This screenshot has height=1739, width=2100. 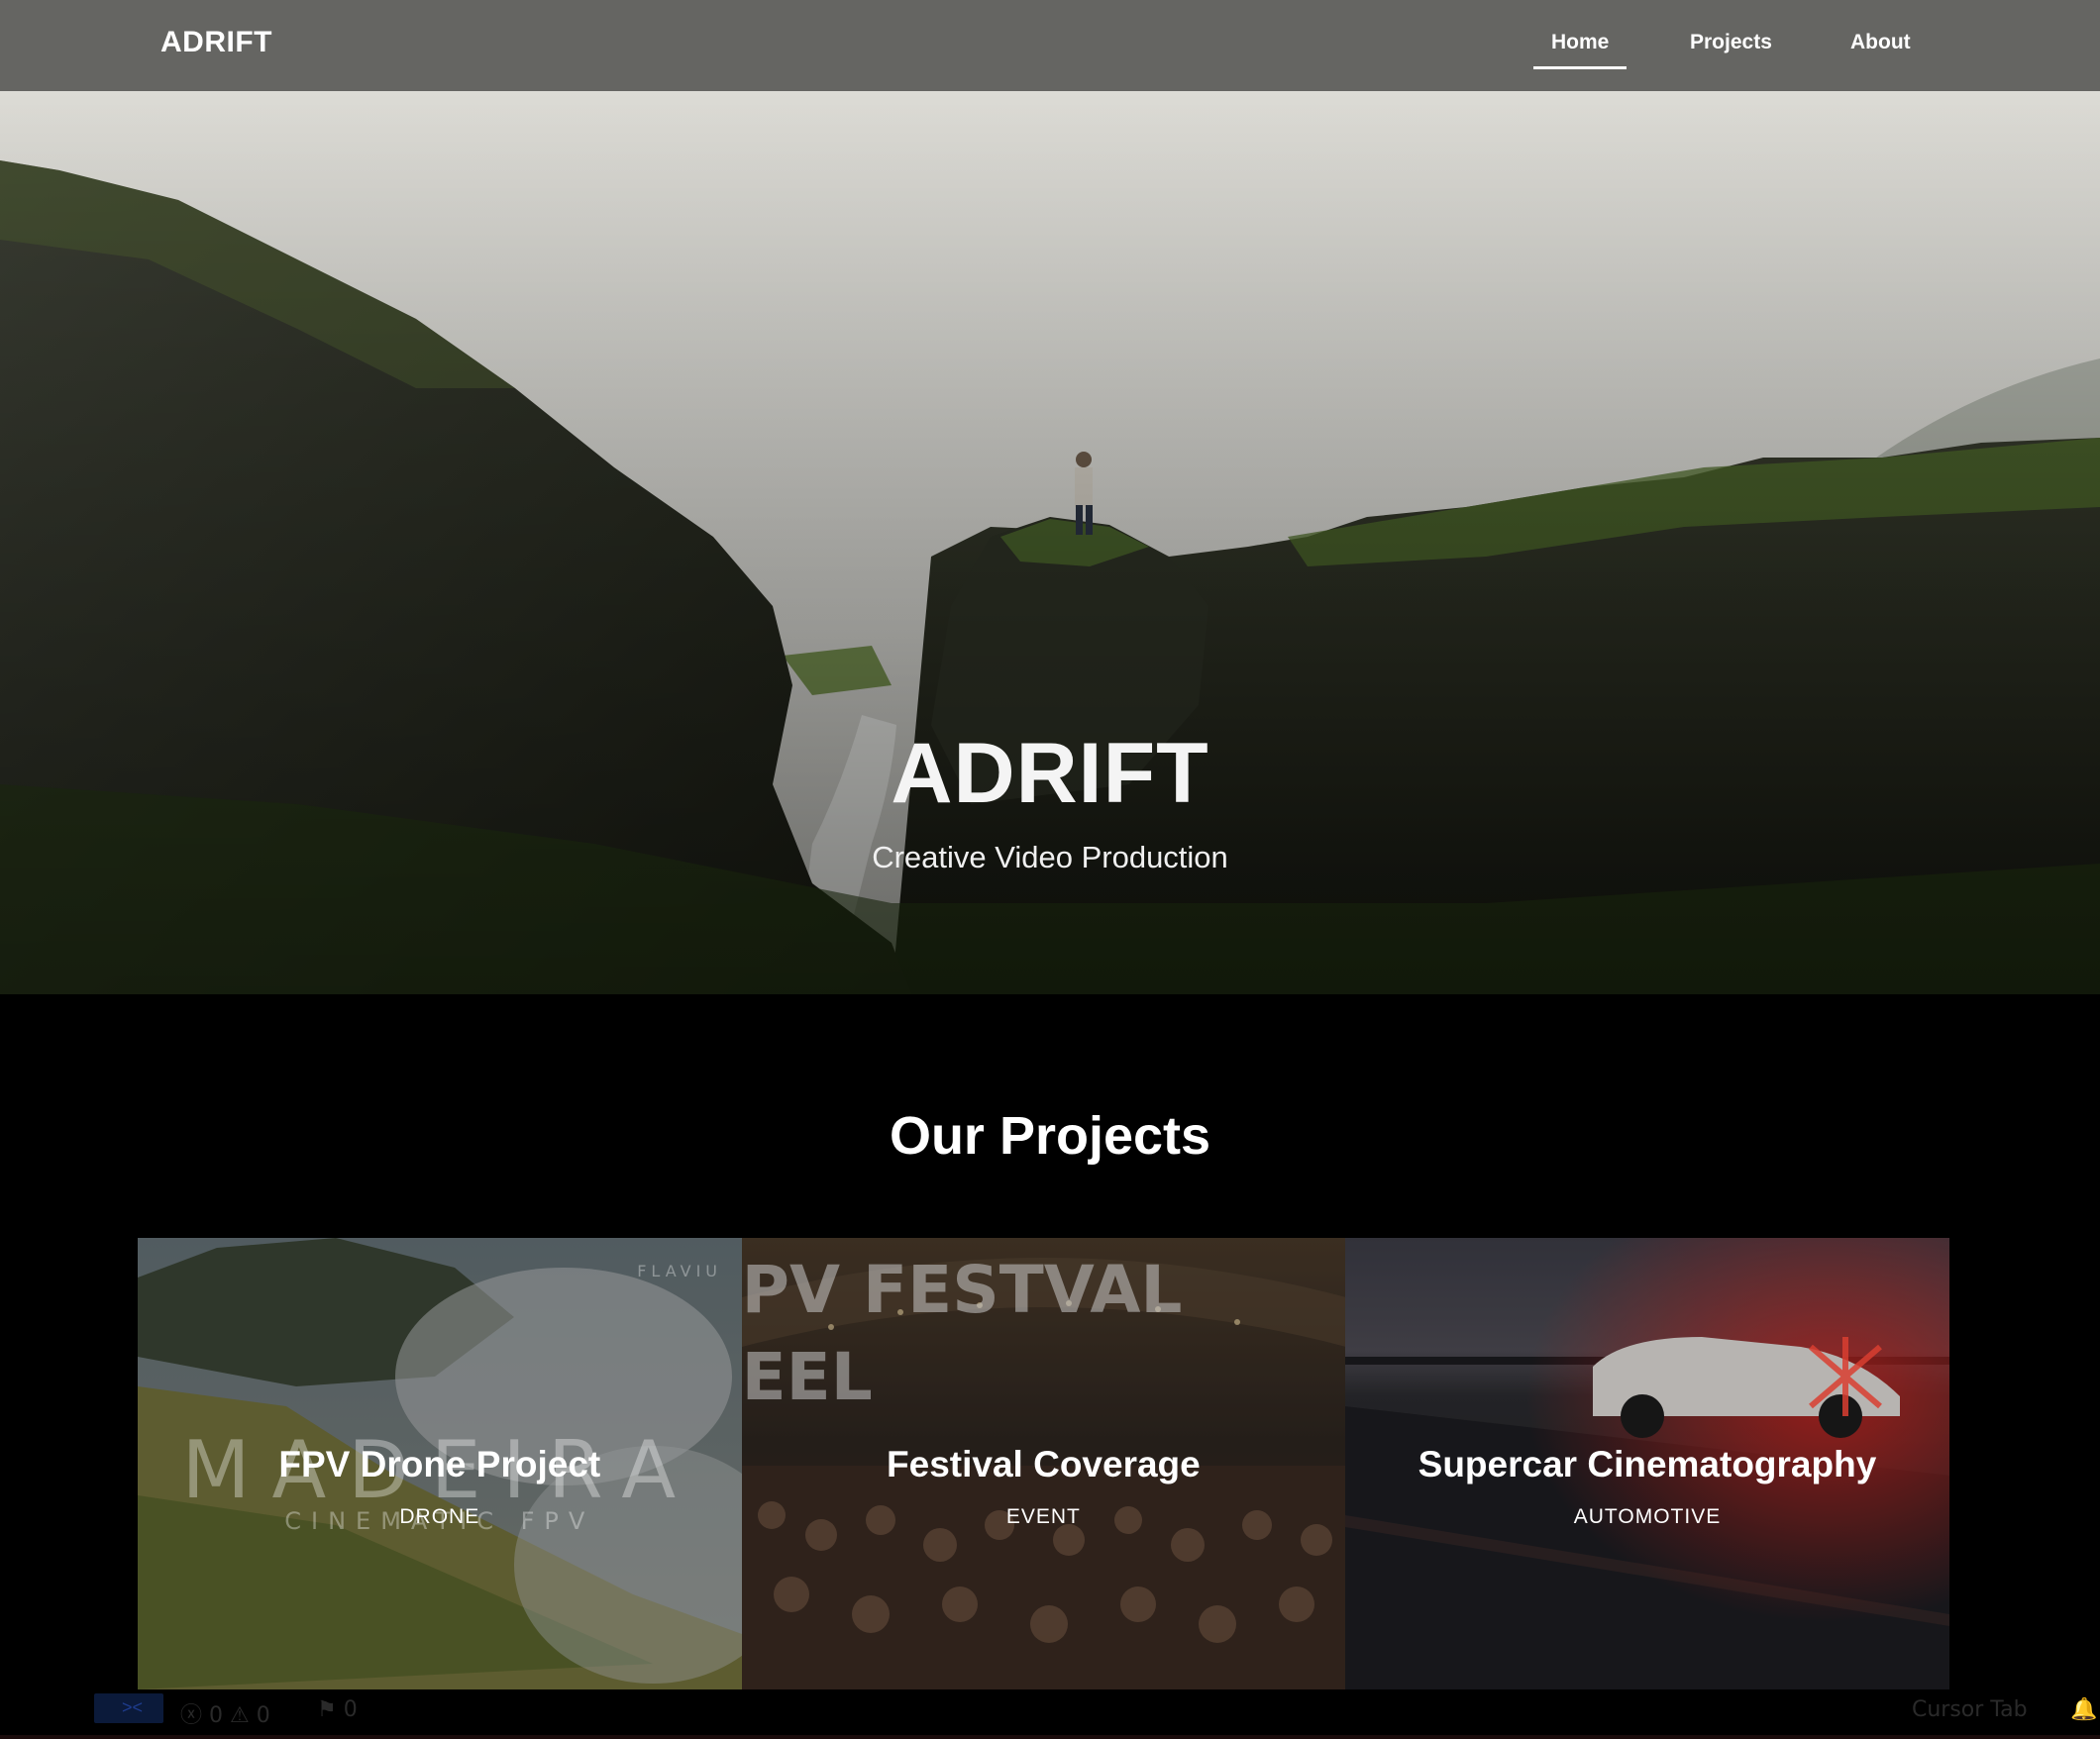 I want to click on project-title: FPV Drone Project, so click(x=439, y=1464).